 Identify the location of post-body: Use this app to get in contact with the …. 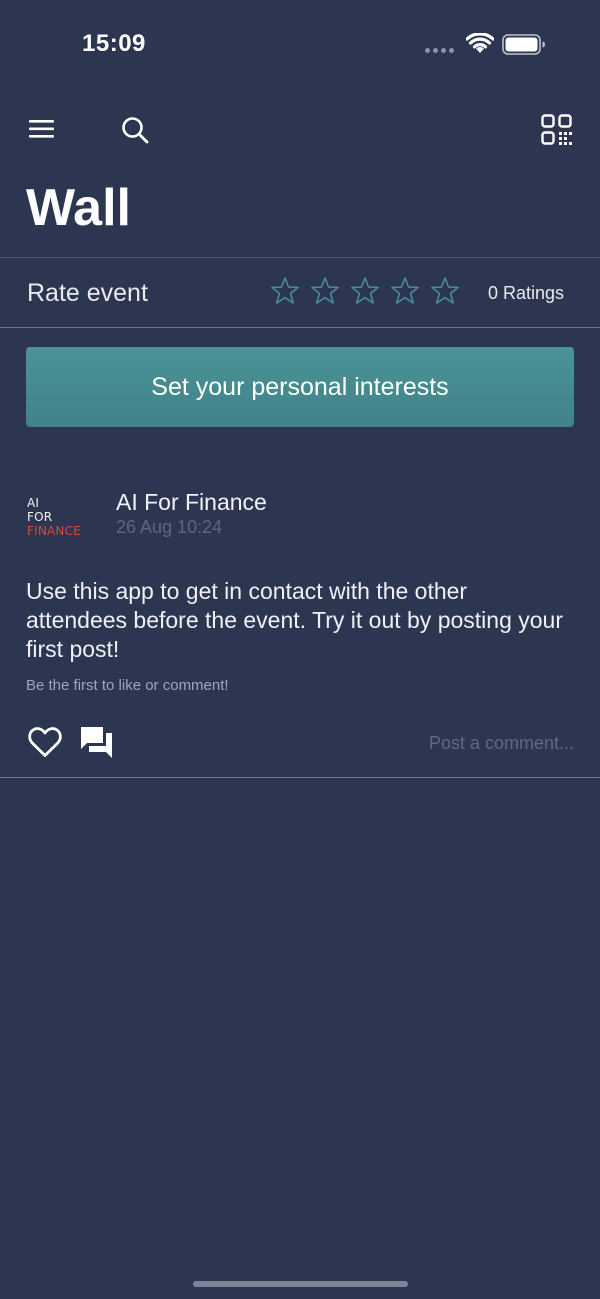
(294, 620).